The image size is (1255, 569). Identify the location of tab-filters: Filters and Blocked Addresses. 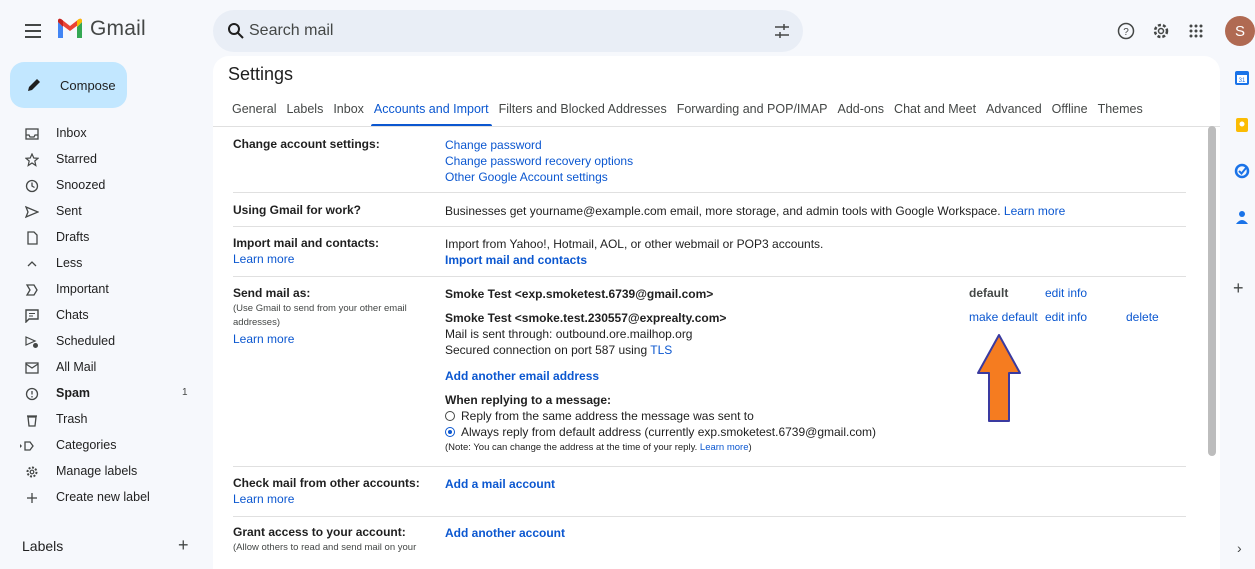
(583, 109).